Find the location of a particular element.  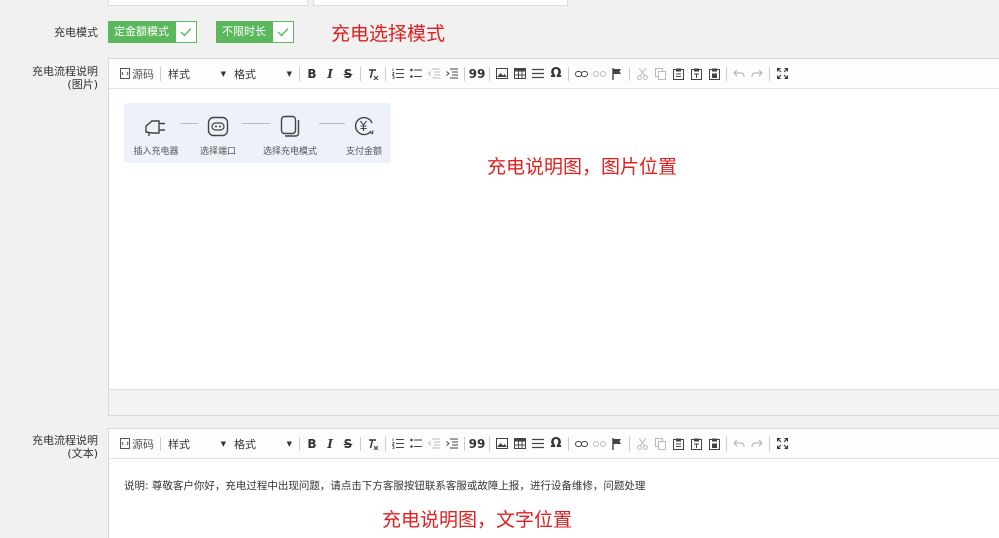

paste-text-icon is located at coordinates (696, 74).